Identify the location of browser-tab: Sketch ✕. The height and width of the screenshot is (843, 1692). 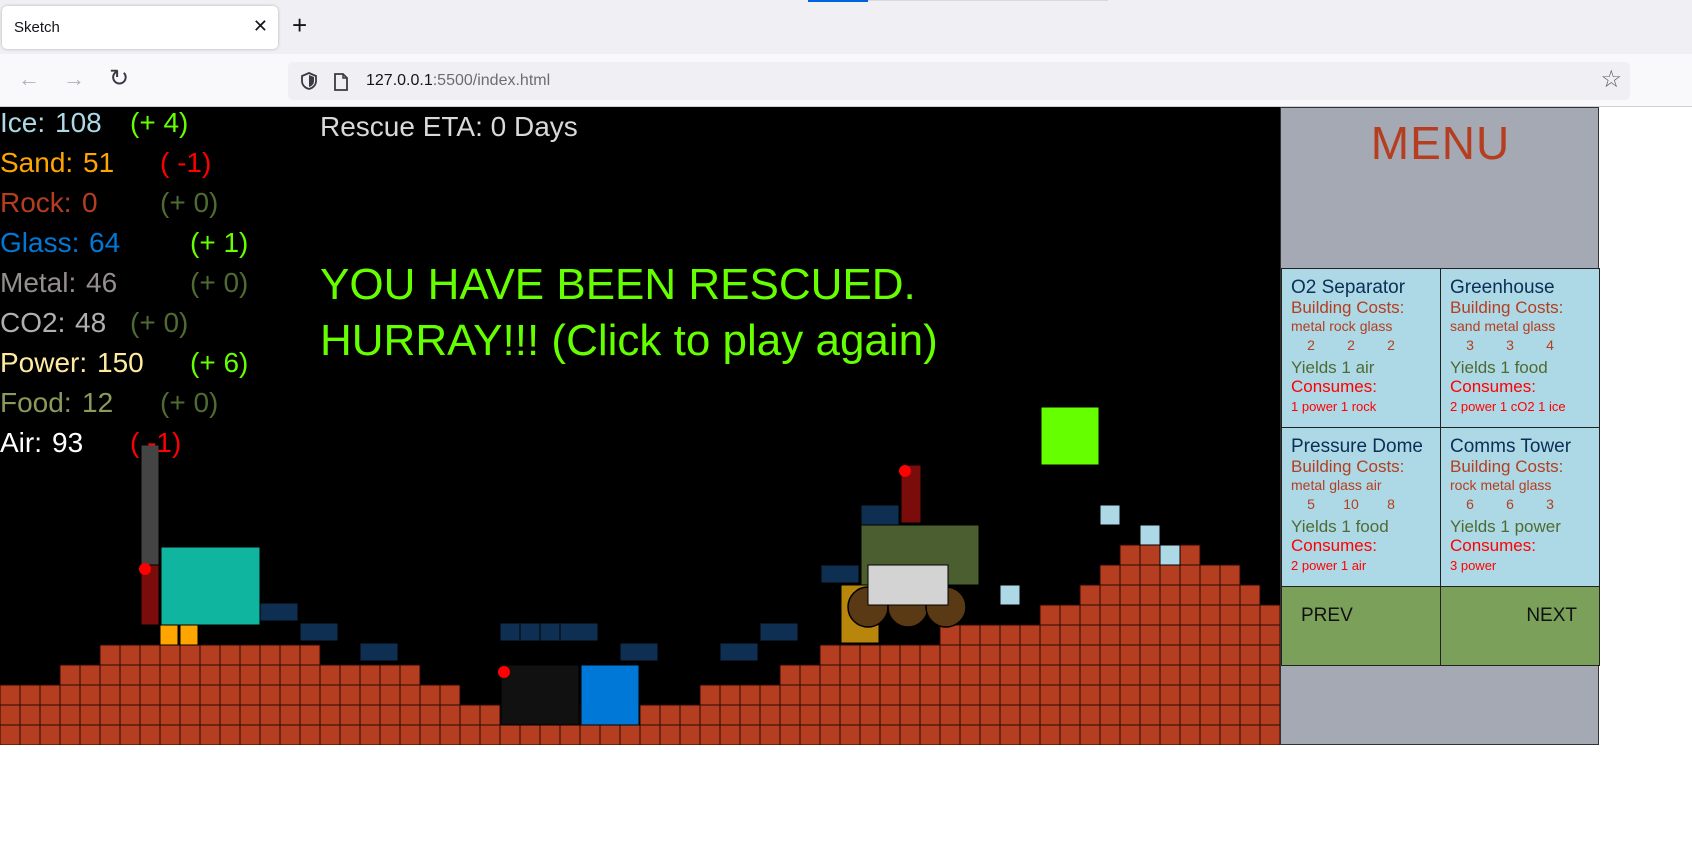
(140, 27).